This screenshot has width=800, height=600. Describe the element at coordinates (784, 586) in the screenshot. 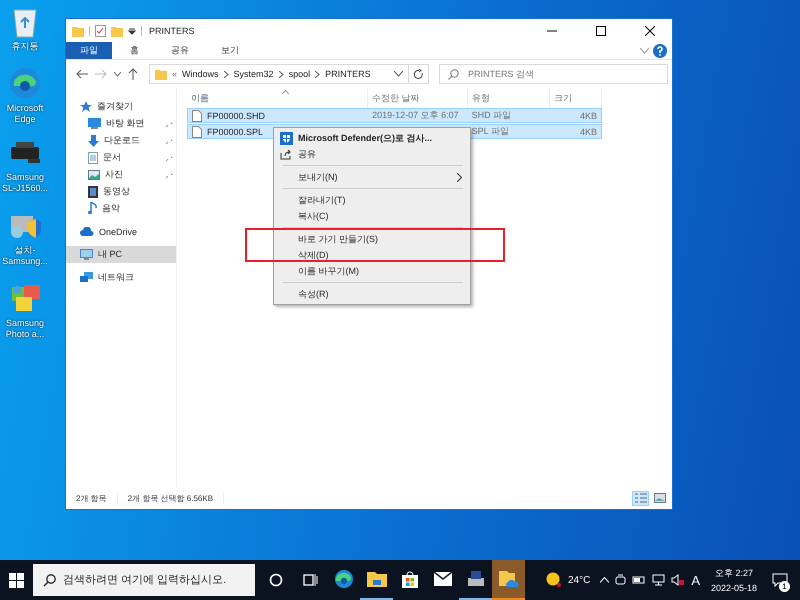

I see `notification-count: 1` at that location.